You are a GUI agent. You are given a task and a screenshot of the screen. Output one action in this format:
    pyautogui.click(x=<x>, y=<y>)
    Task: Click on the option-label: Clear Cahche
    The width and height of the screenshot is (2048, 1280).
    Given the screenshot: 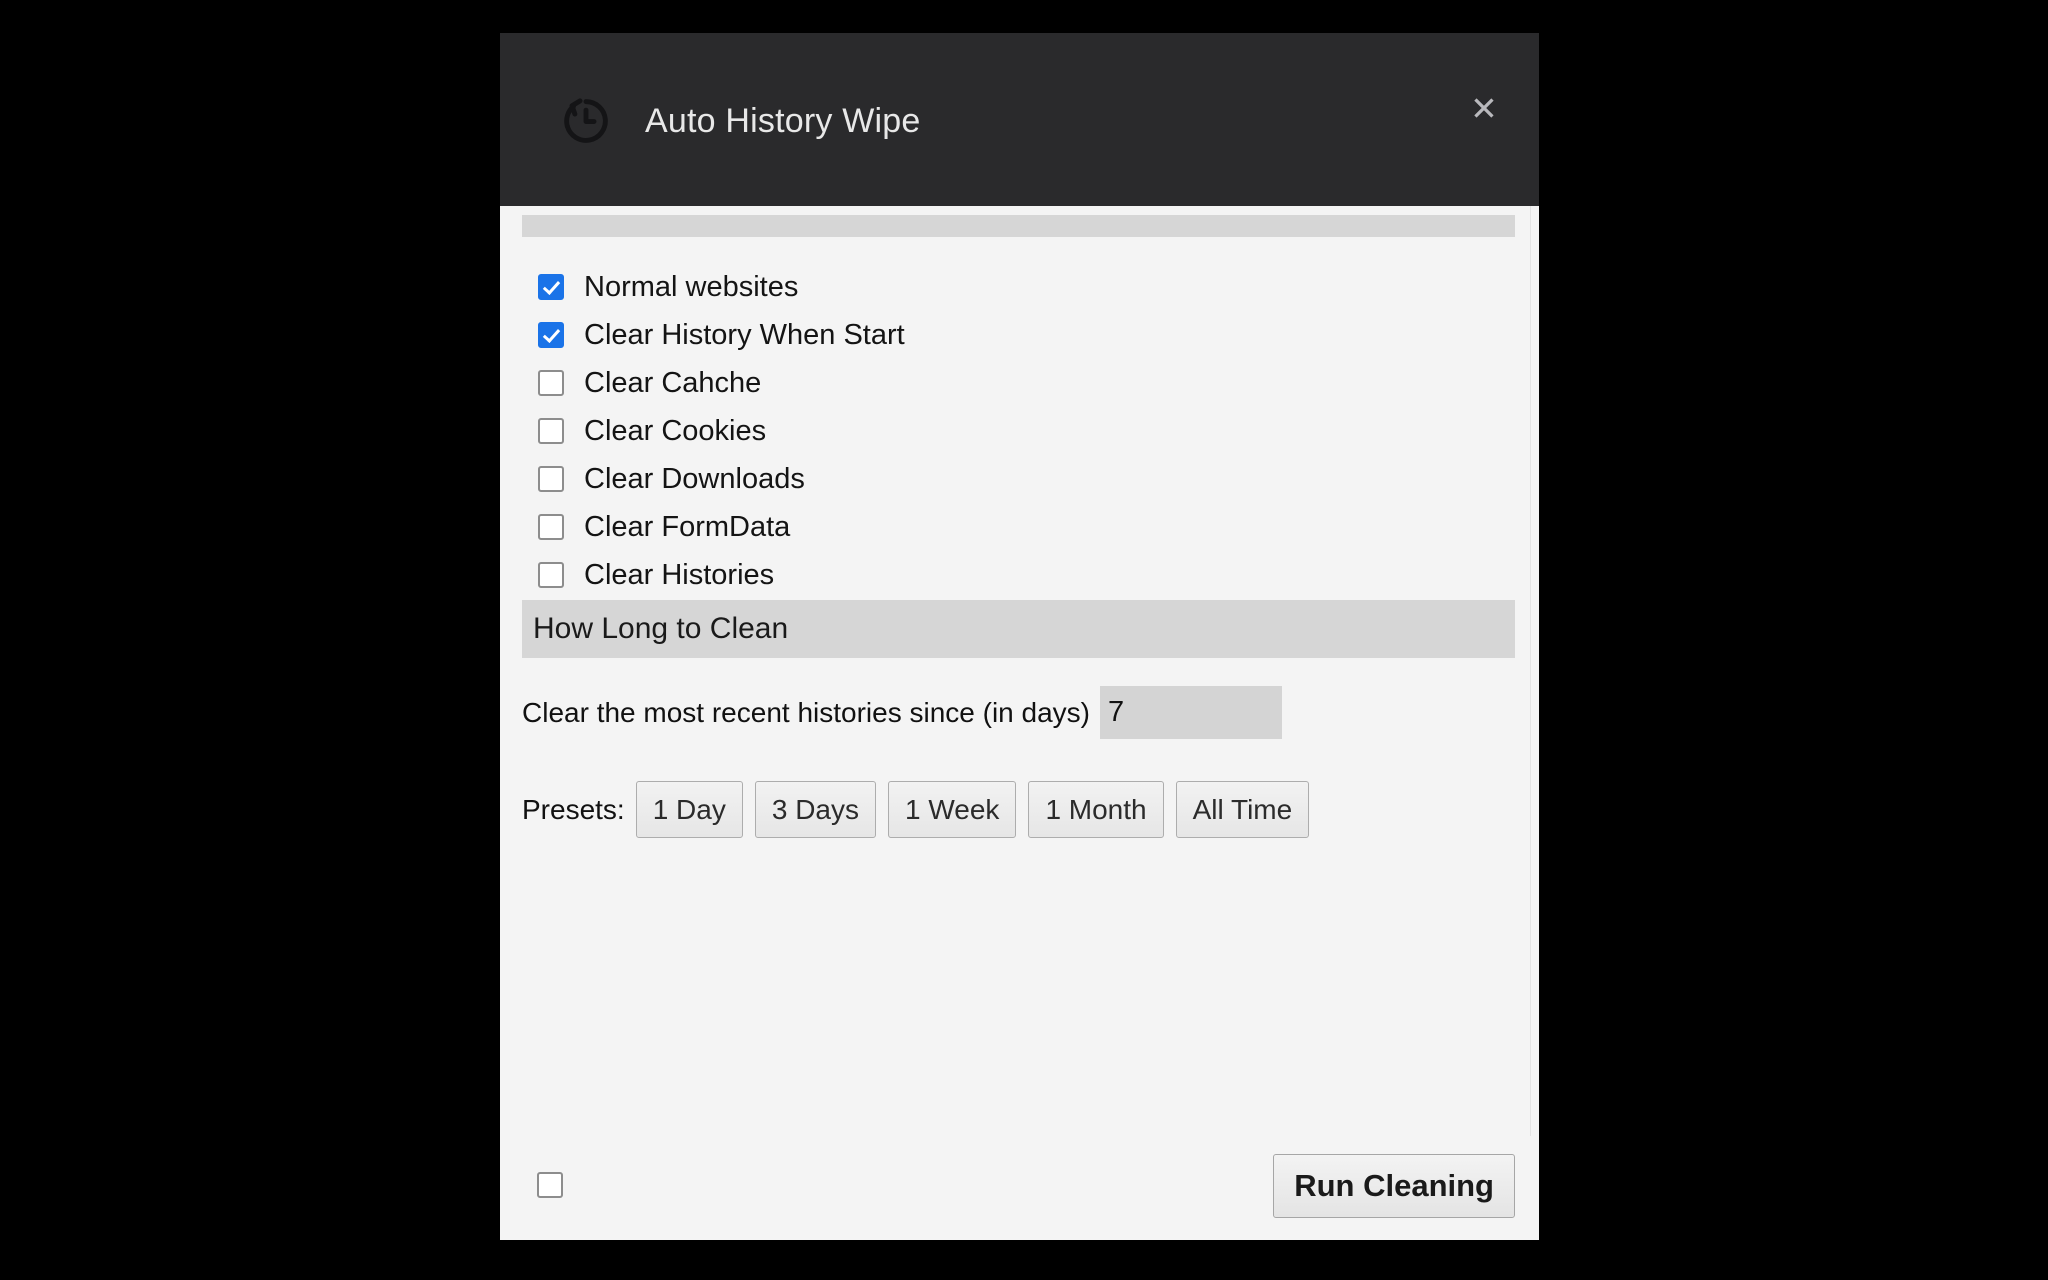 What is the action you would take?
    pyautogui.click(x=673, y=382)
    